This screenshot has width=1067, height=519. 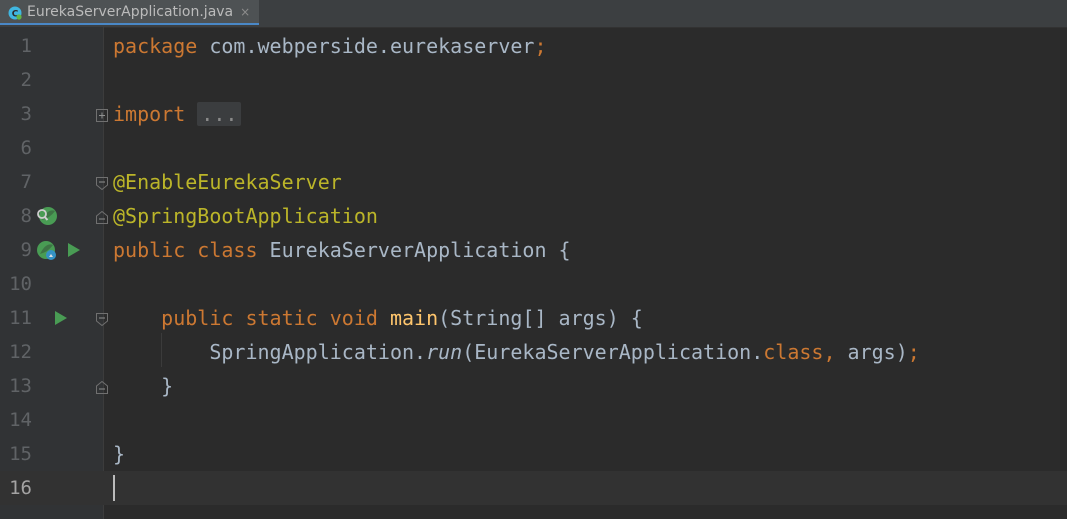 I want to click on code-token: com.webperside.eurekaserver, so click(x=366, y=46).